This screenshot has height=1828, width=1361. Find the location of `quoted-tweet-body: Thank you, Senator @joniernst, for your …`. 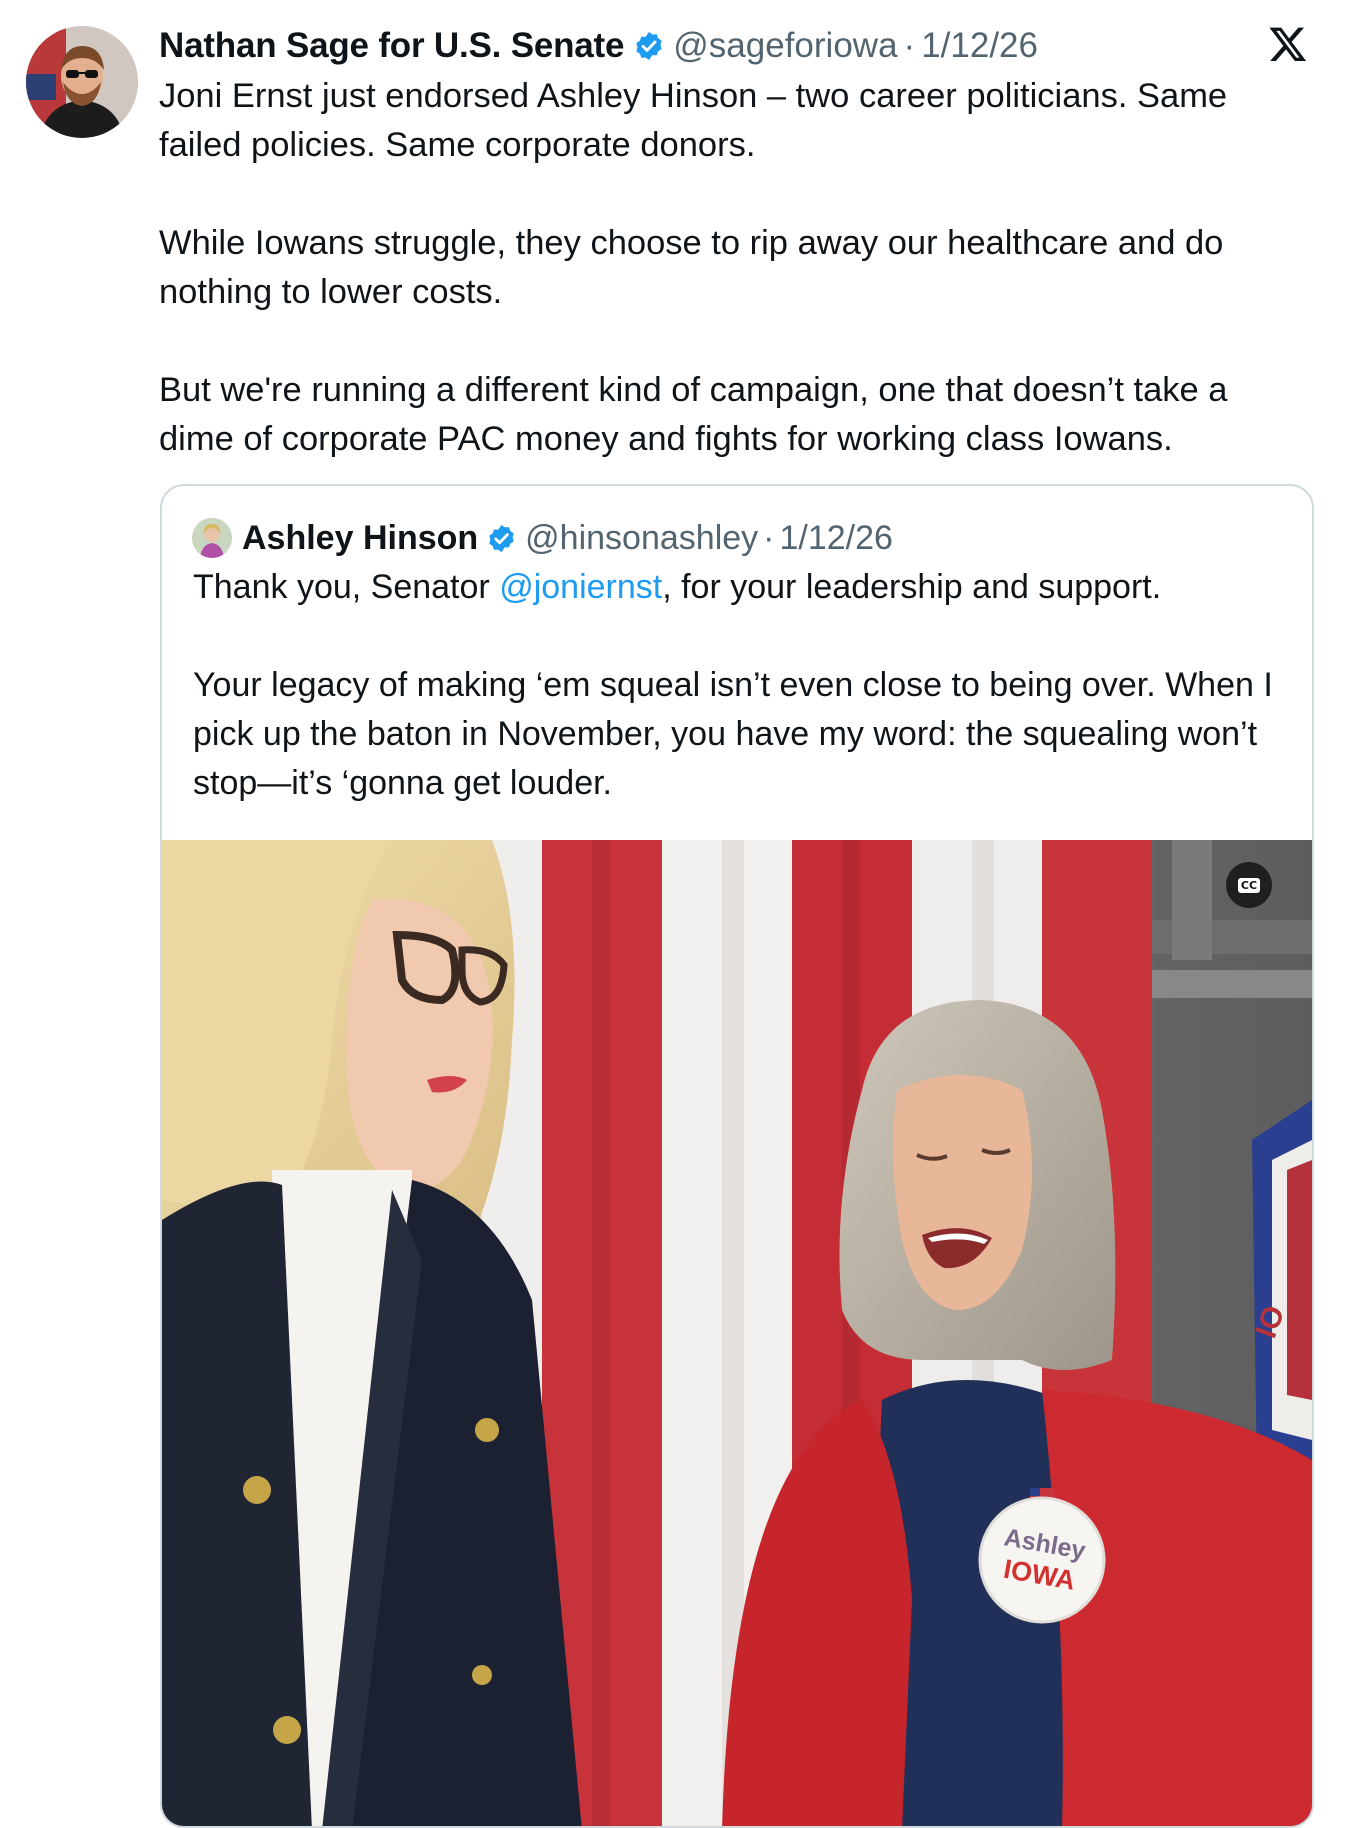

quoted-tweet-body: Thank you, Senator @joniernst, for your … is located at coordinates (738, 685).